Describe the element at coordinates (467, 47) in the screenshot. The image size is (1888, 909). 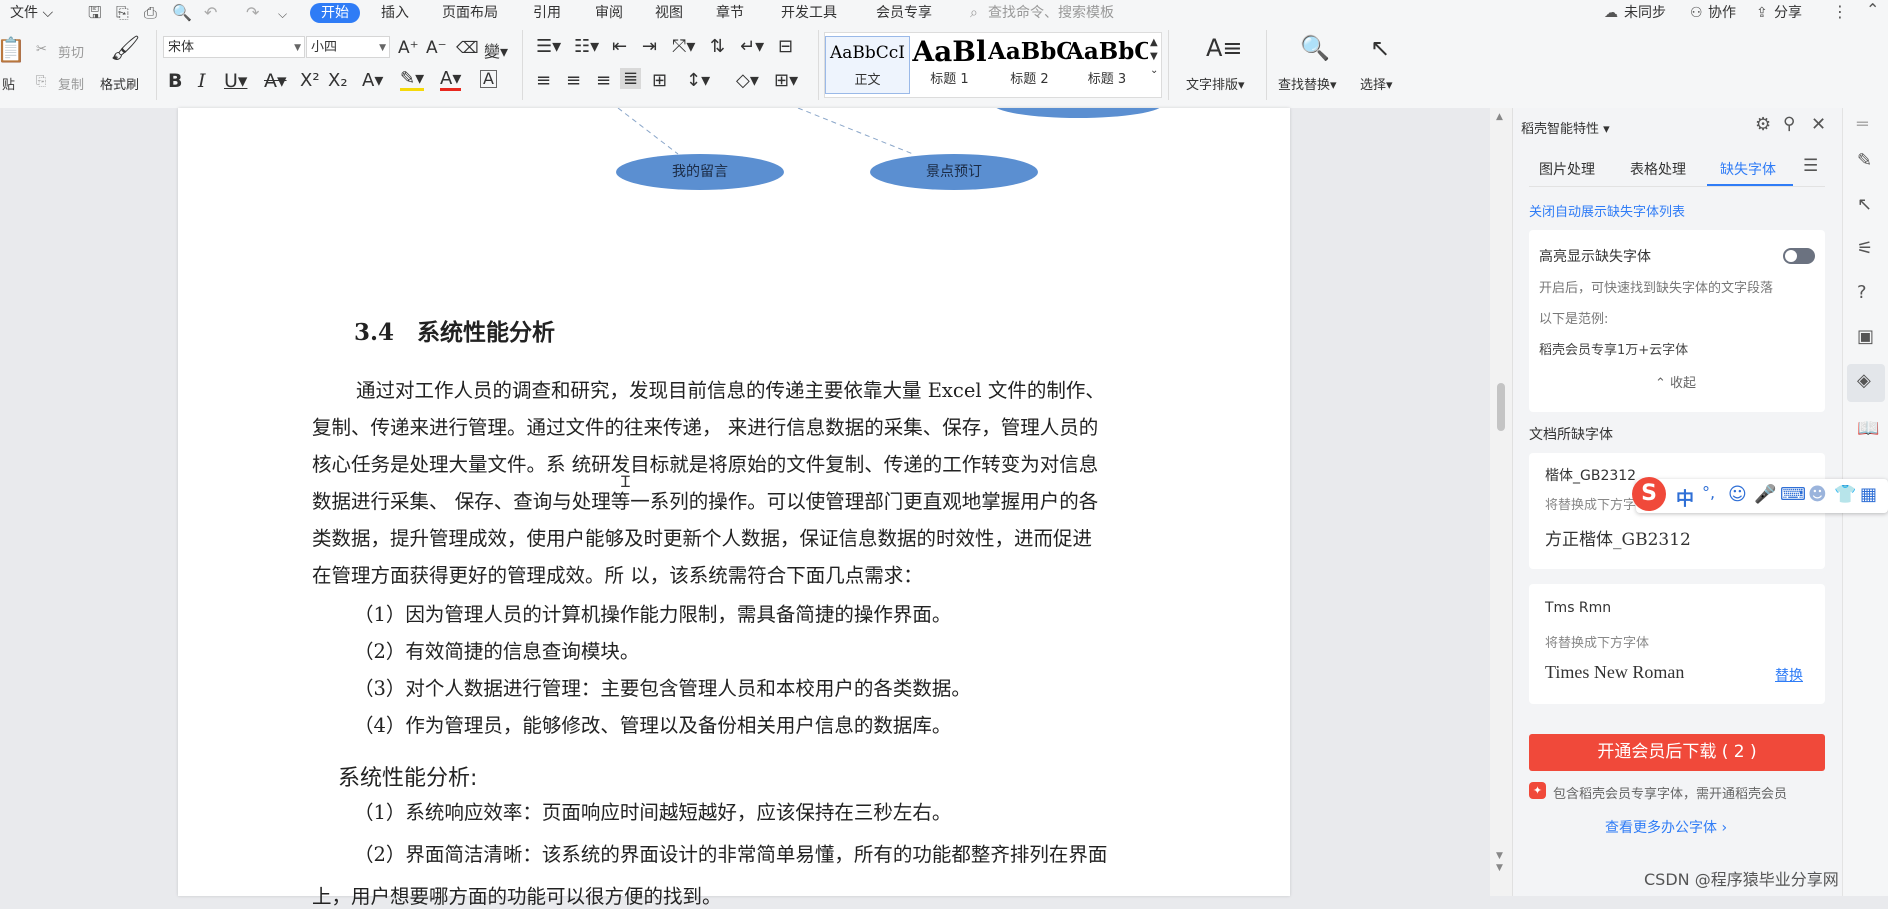
I see `clear-format-icon: ⌫` at that location.